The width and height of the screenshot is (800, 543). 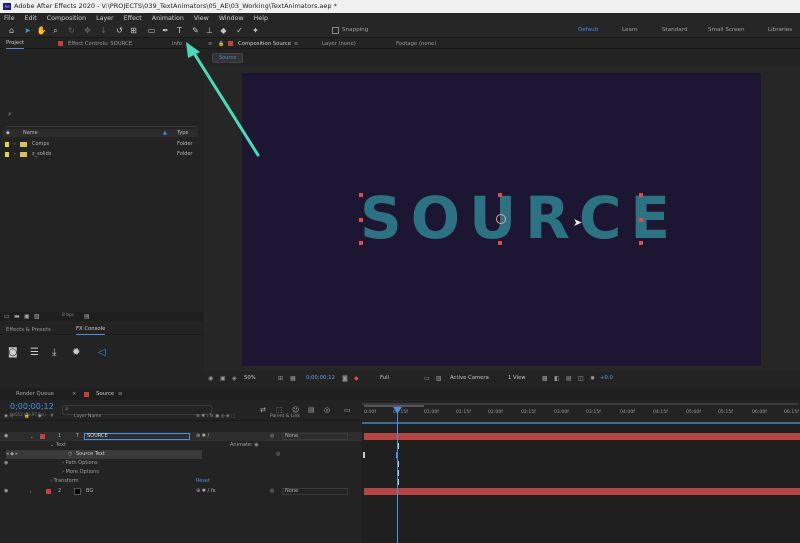 What do you see at coordinates (223, 31) in the screenshot?
I see `eraser-tool-icon: ◆` at bounding box center [223, 31].